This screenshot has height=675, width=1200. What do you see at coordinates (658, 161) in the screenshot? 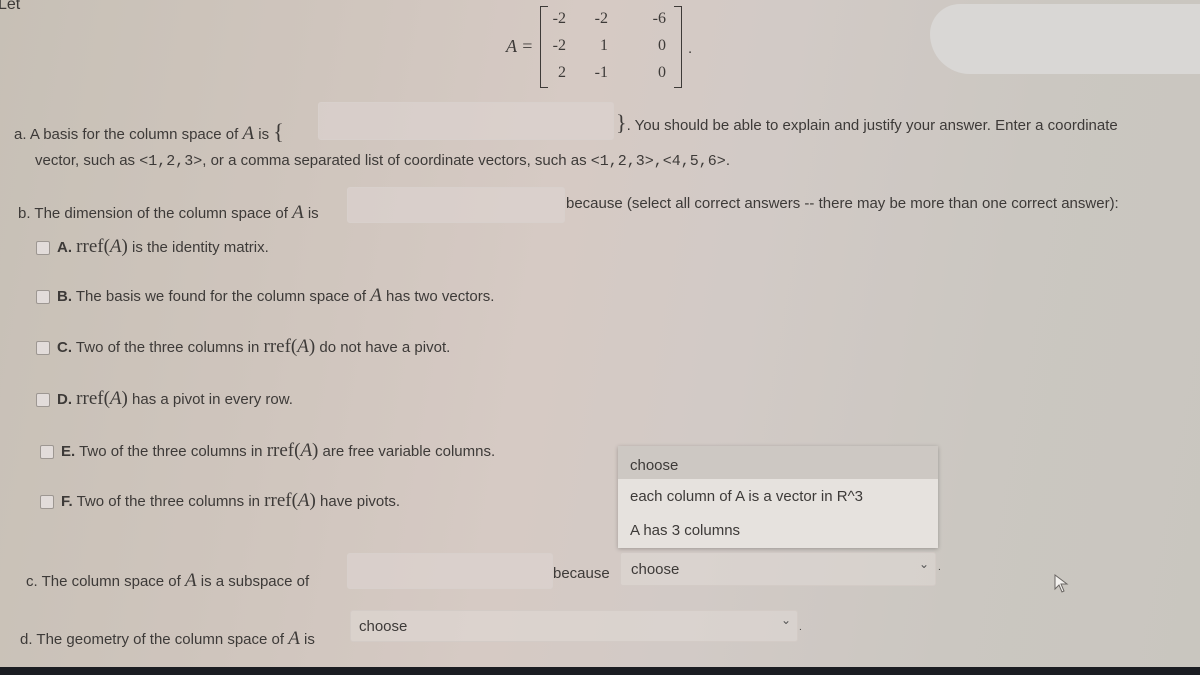
I see `example-vector-list: <1,2,3>,<4,5,6>` at bounding box center [658, 161].